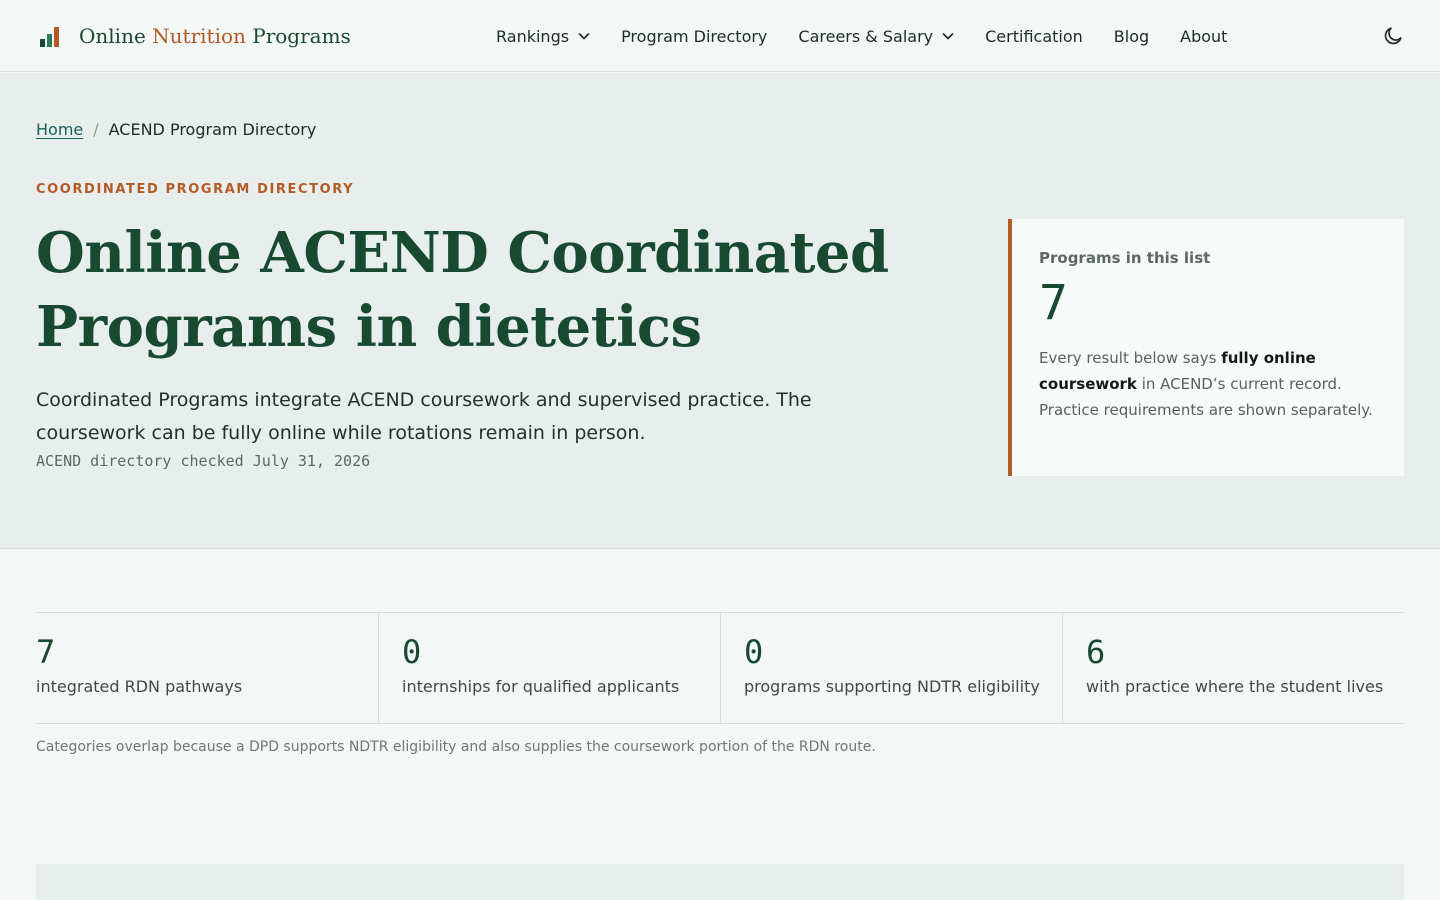 This screenshot has height=900, width=1440. Describe the element at coordinates (1393, 36) in the screenshot. I see `moon-icon` at that location.